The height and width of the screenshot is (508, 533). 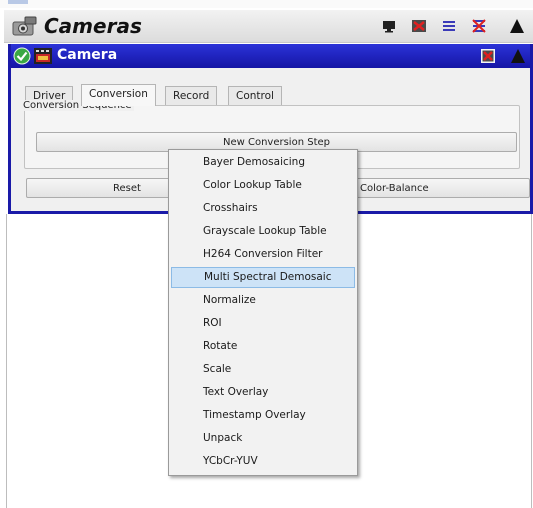 I want to click on top-strip-fragment, so click(x=18, y=2).